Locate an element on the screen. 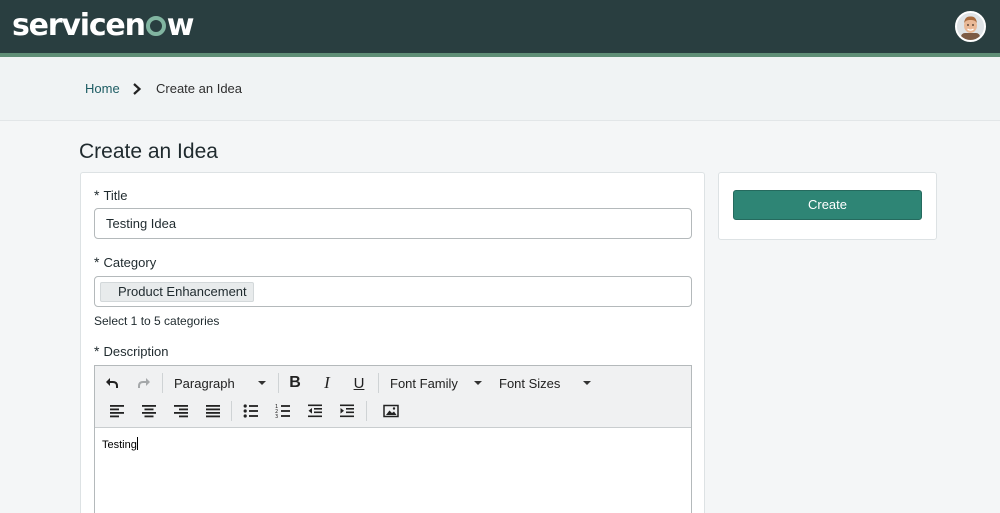 This screenshot has height=513, width=1000. create-button: Create is located at coordinates (827, 205).